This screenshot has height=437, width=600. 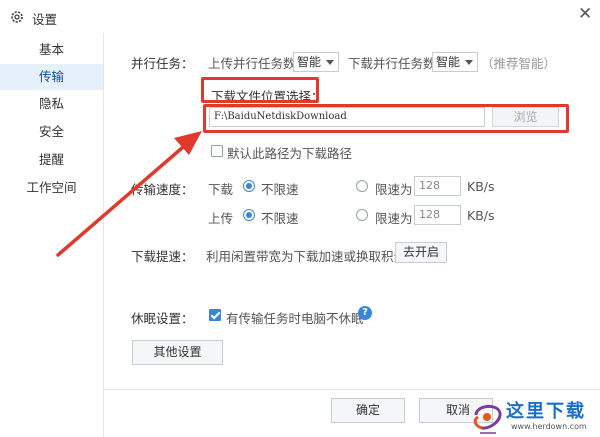 I want to click on annotation-arrow, so click(x=129, y=194).